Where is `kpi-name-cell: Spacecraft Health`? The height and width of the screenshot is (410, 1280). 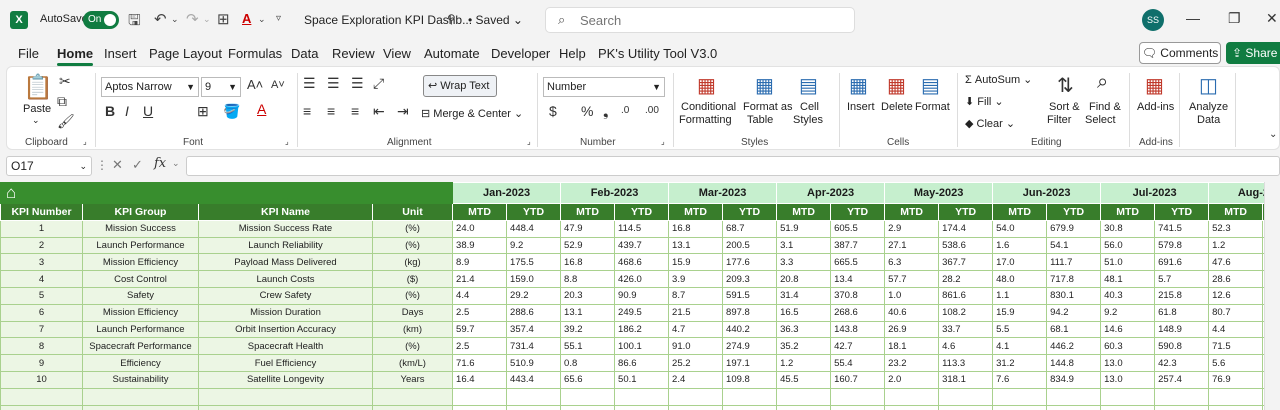
kpi-name-cell: Spacecraft Health is located at coordinates (285, 346).